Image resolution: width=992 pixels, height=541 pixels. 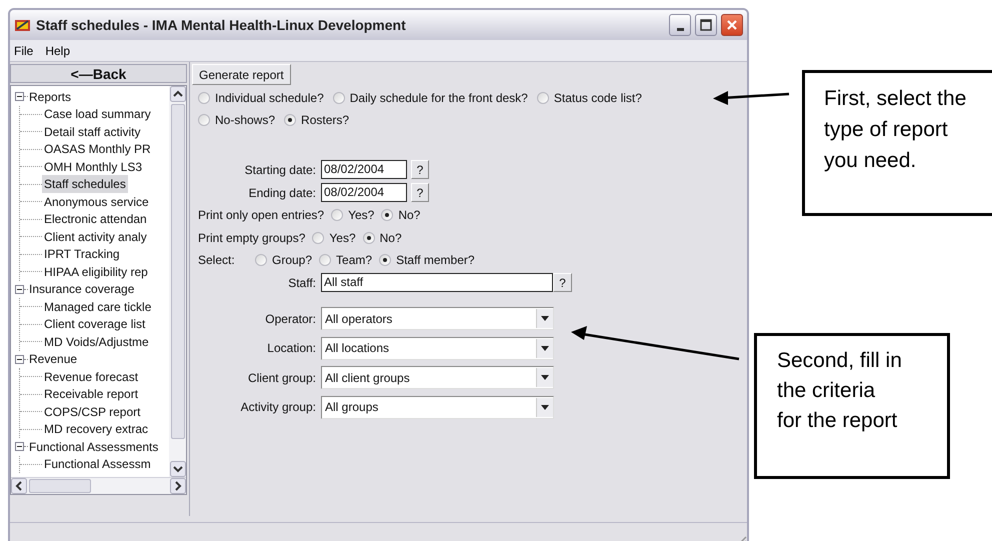 I want to click on dropdown-value: All operators, so click(x=359, y=319).